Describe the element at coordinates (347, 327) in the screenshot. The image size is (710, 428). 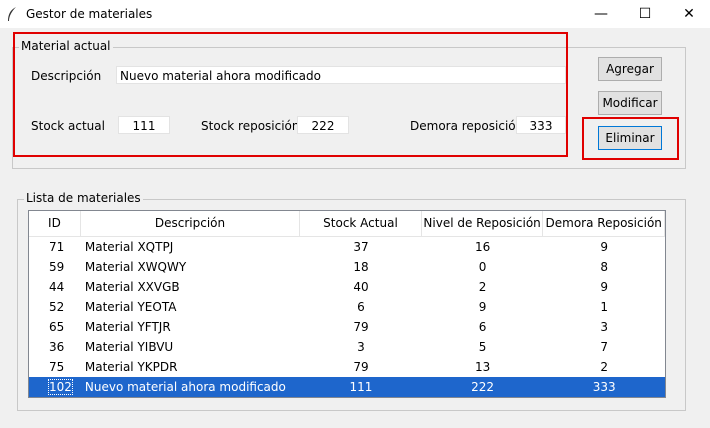
I see `table-row: 65 Material YFTJR 79 6 3` at that location.